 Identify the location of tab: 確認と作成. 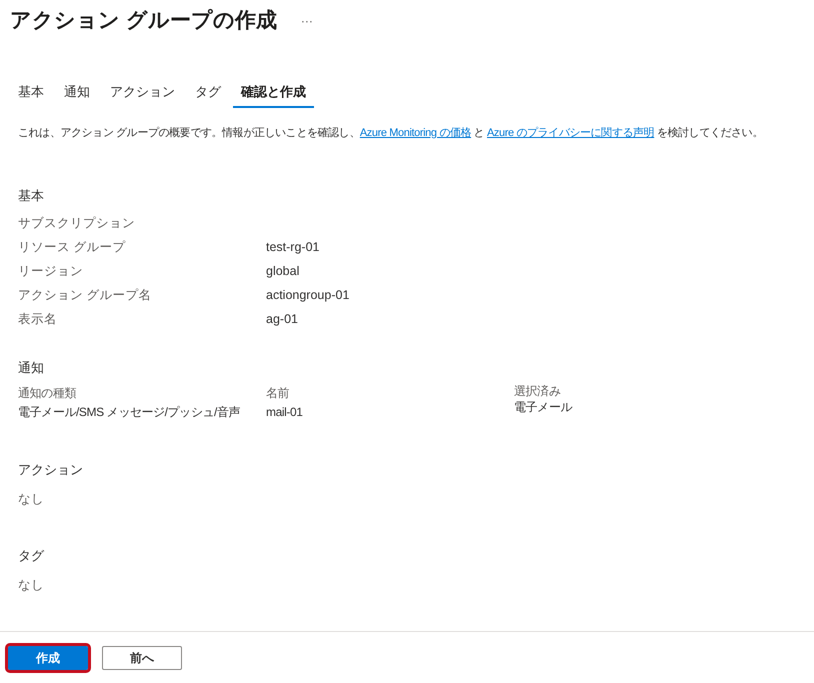
(273, 95).